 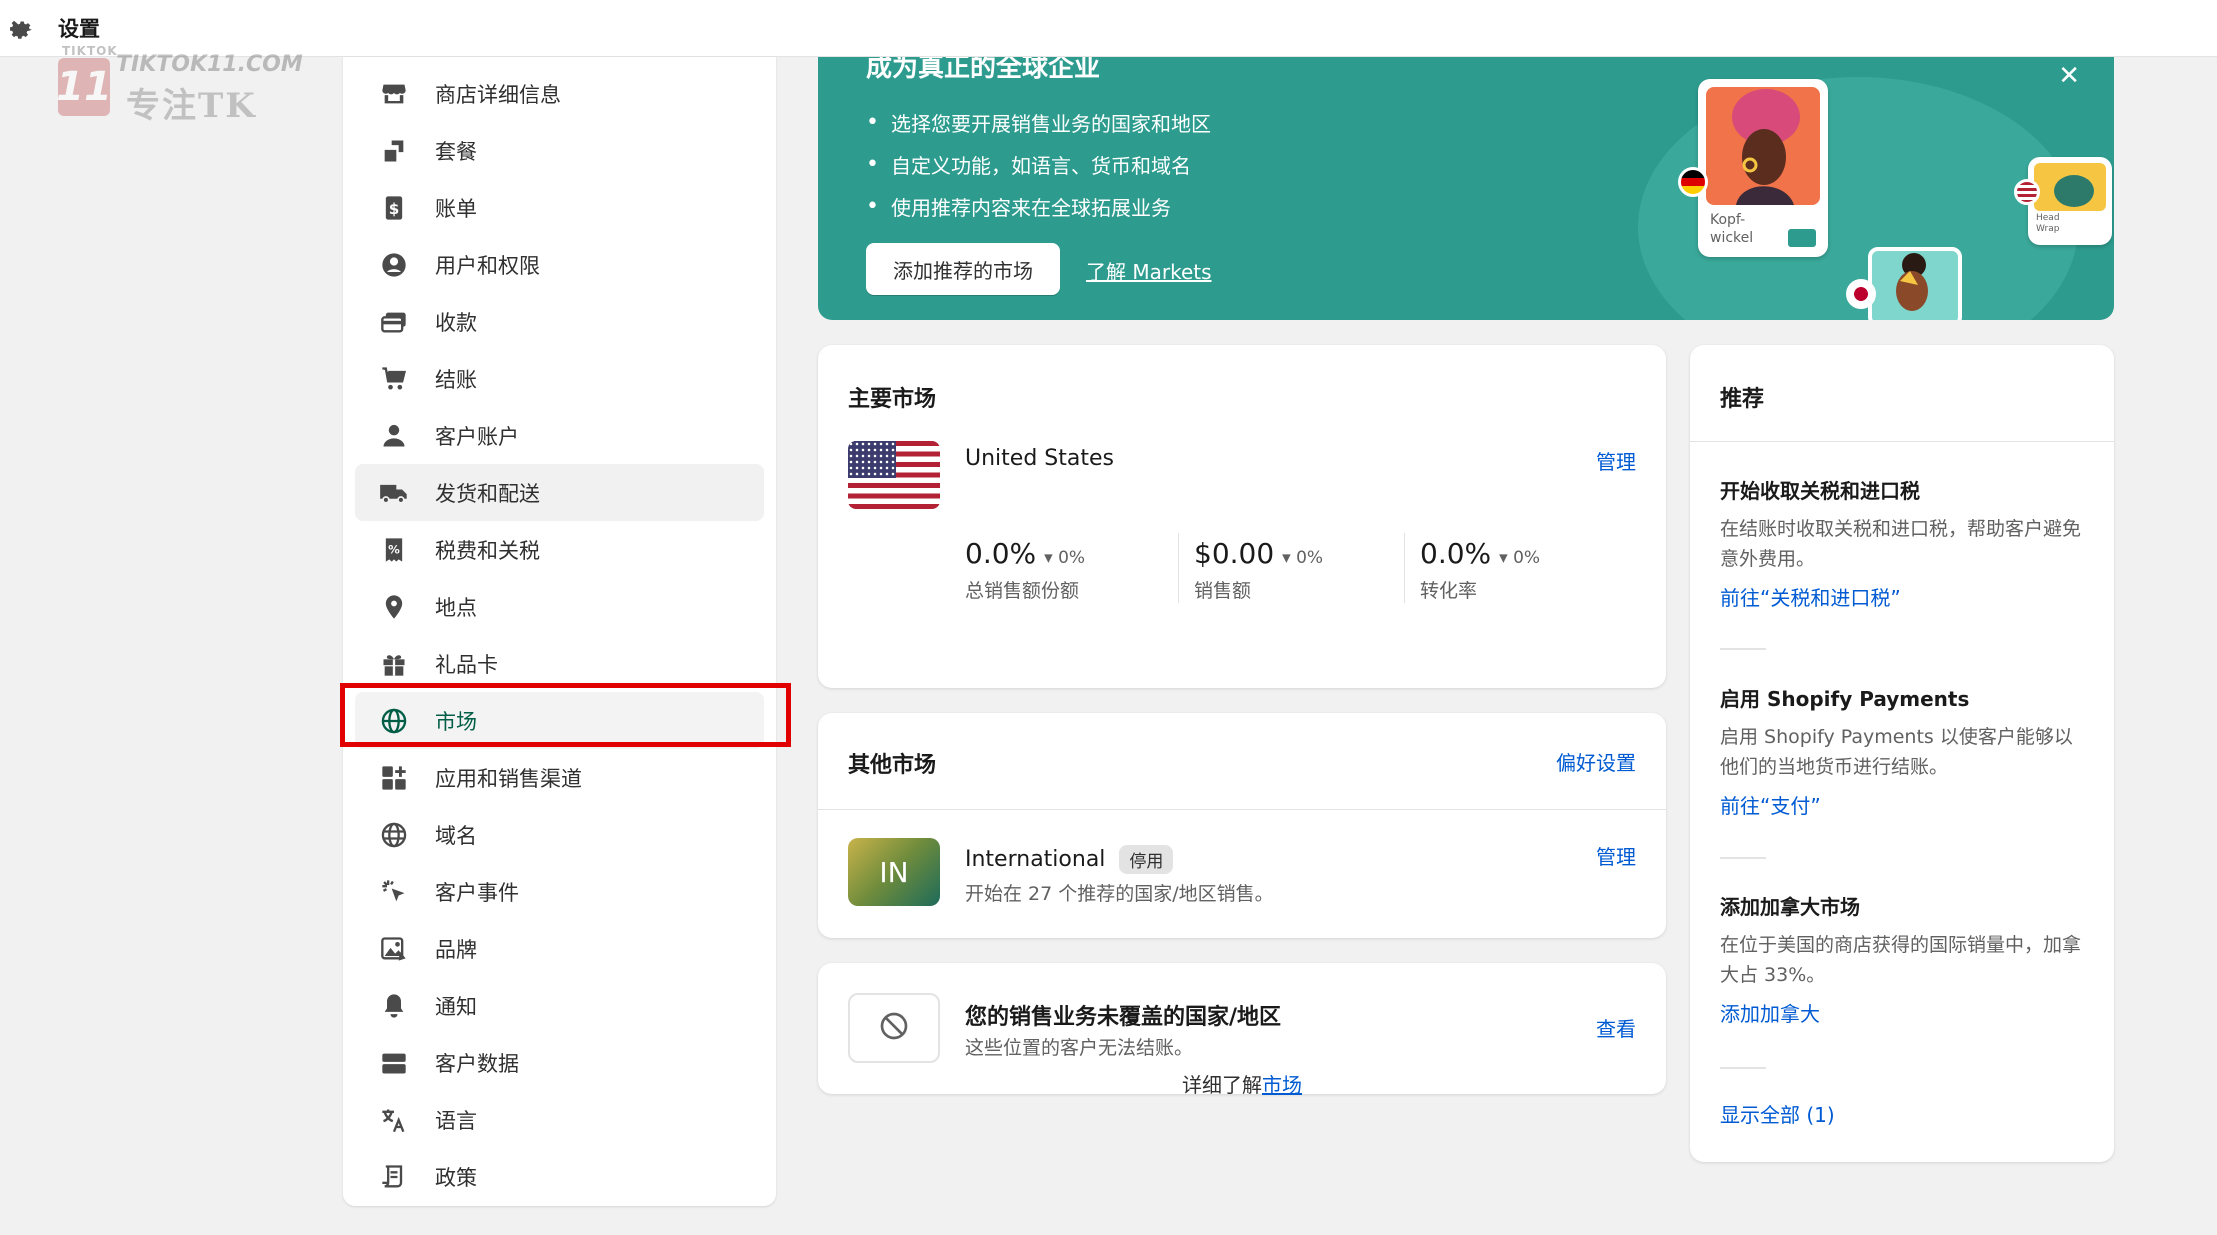 What do you see at coordinates (456, 322) in the screenshot?
I see `sidebar-item-label: 收款` at bounding box center [456, 322].